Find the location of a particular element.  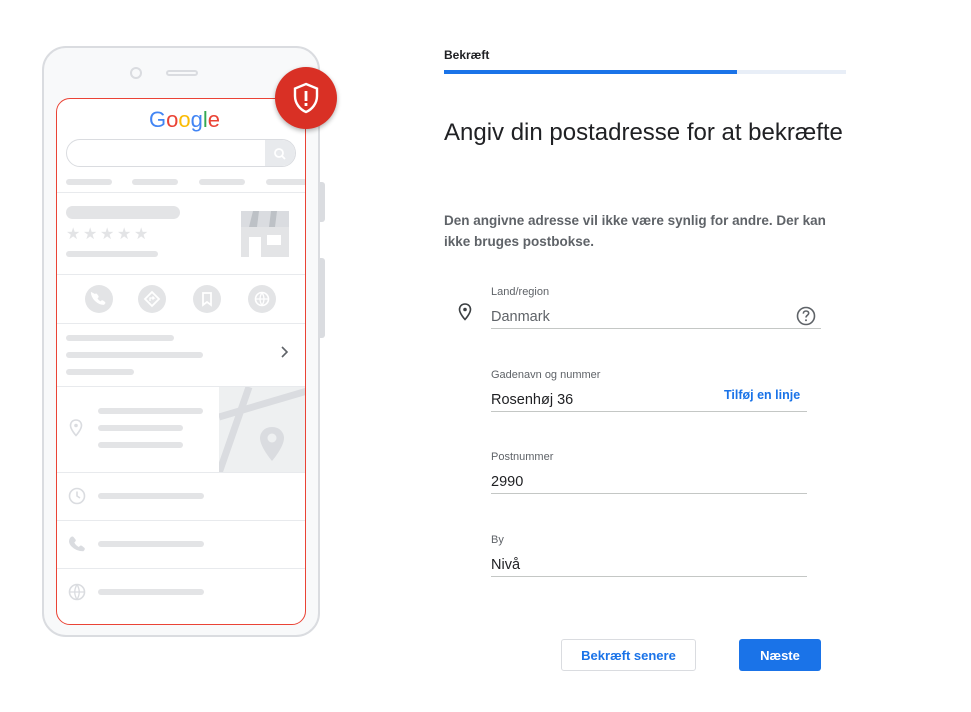

country-field: Land/region Danmark is located at coordinates (656, 308).